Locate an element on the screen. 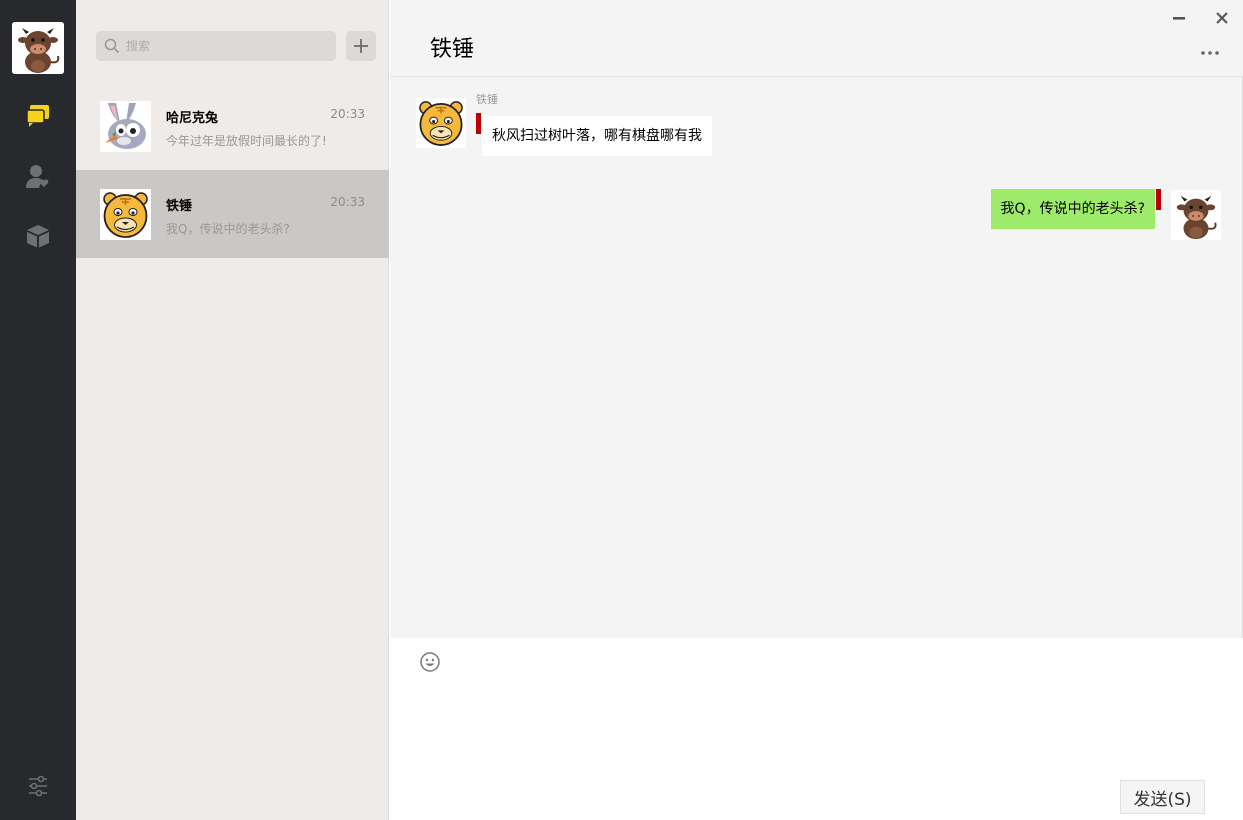 Image resolution: width=1243 pixels, height=820 pixels. close-button is located at coordinates (1222, 18).